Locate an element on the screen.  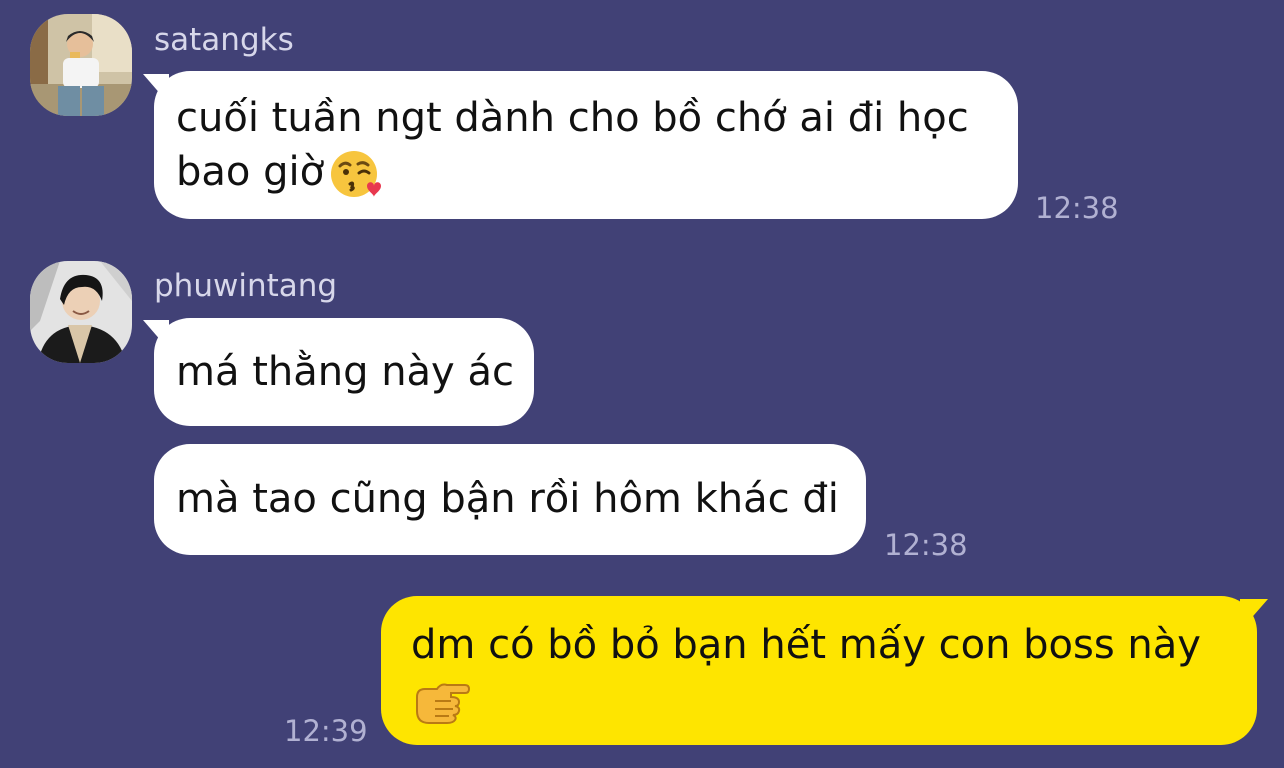
message-bubble: mà tao cũng bận rồi hôm khác đi is located at coordinates (510, 499).